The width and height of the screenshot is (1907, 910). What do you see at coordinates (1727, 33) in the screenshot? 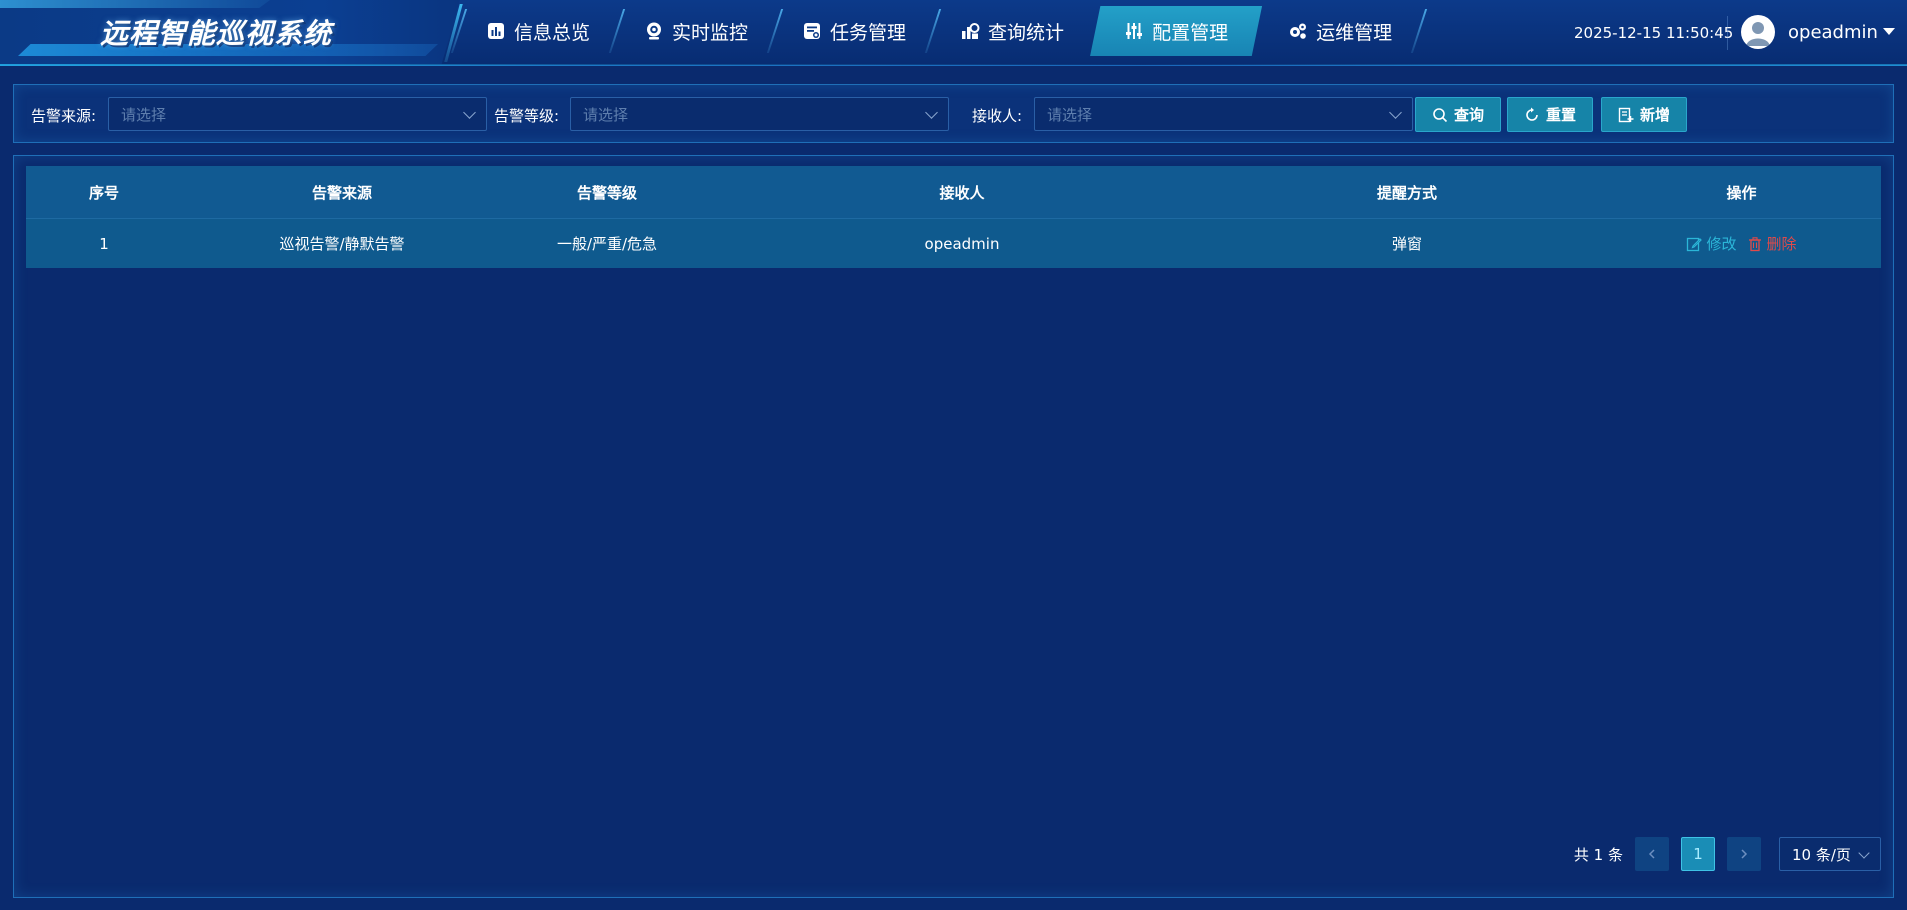
I see `user-divider` at bounding box center [1727, 33].